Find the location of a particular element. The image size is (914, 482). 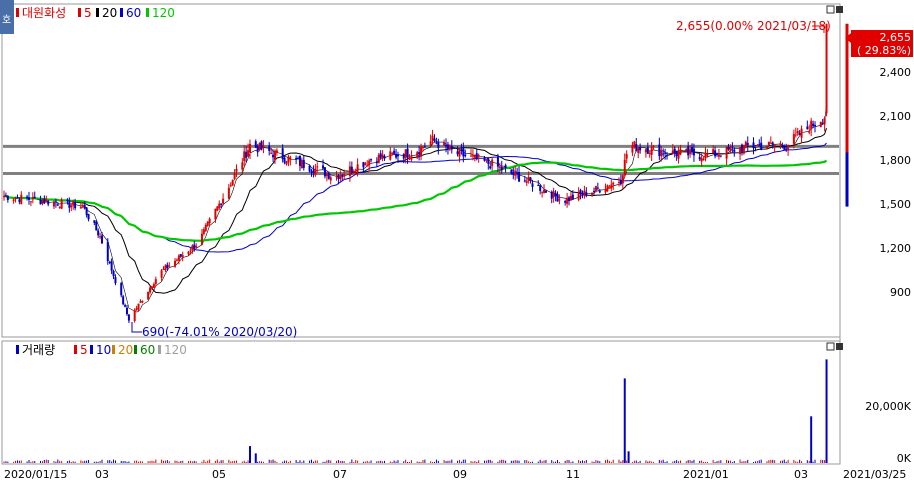

price-panel-minimize-button is located at coordinates (830, 9).